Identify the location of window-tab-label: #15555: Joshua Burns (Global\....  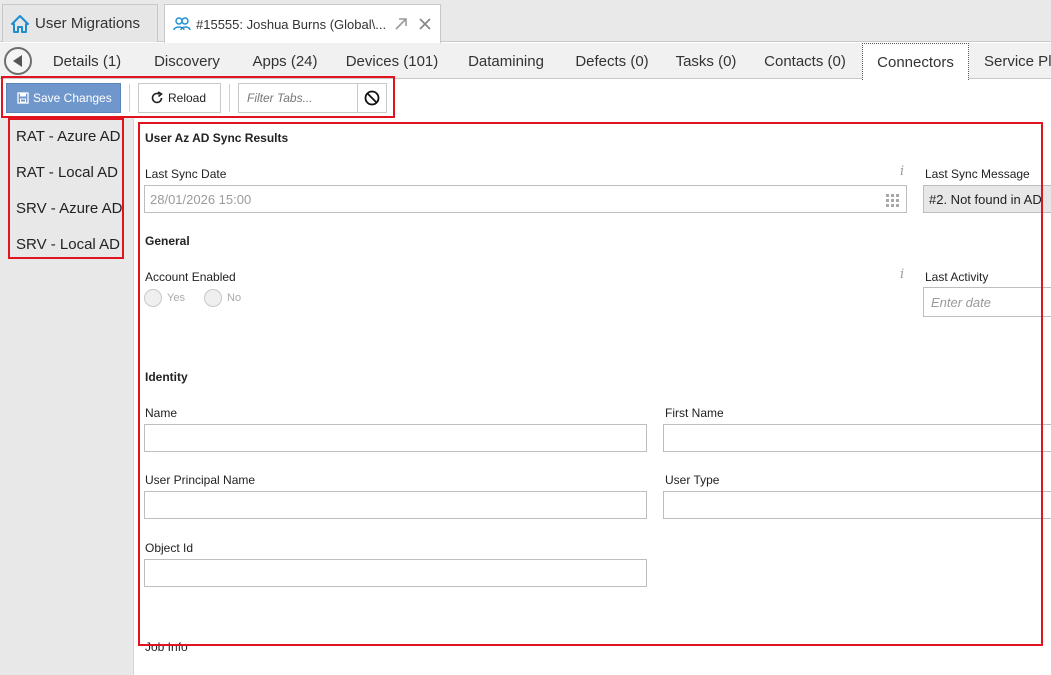
(291, 24).